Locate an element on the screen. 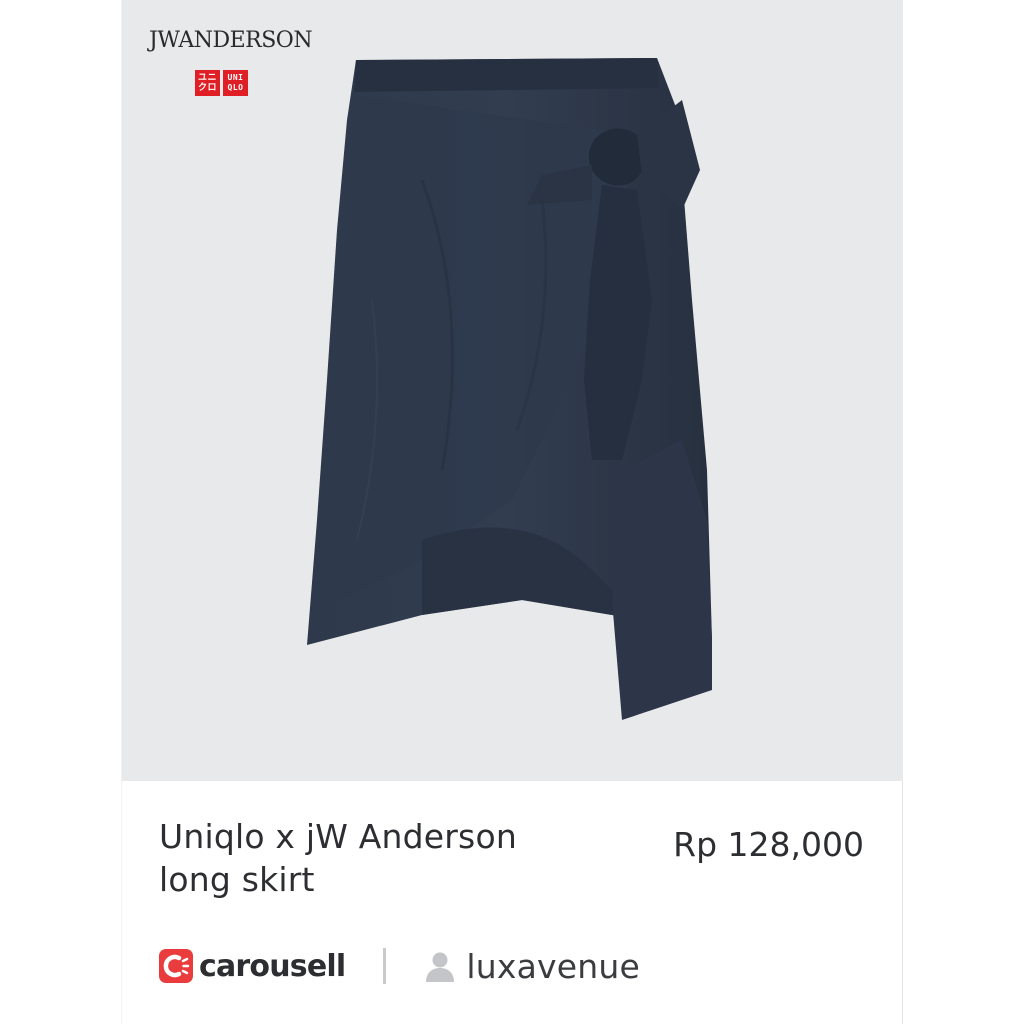 The width and height of the screenshot is (1024, 1024). seller-name: luxavenue is located at coordinates (553, 966).